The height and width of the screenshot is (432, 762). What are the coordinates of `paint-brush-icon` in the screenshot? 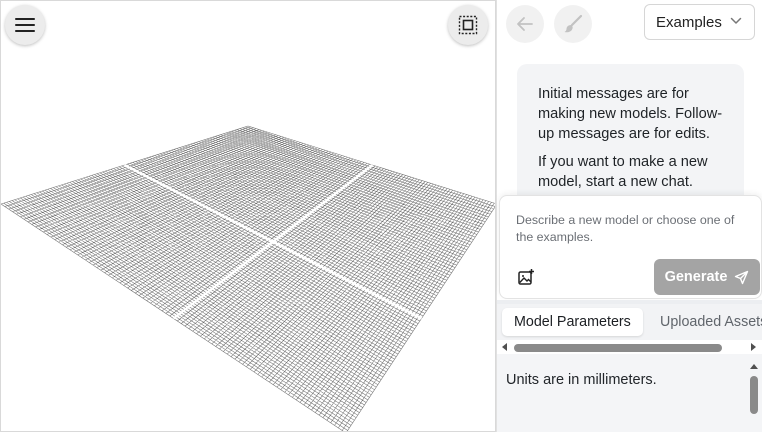 It's located at (573, 23).